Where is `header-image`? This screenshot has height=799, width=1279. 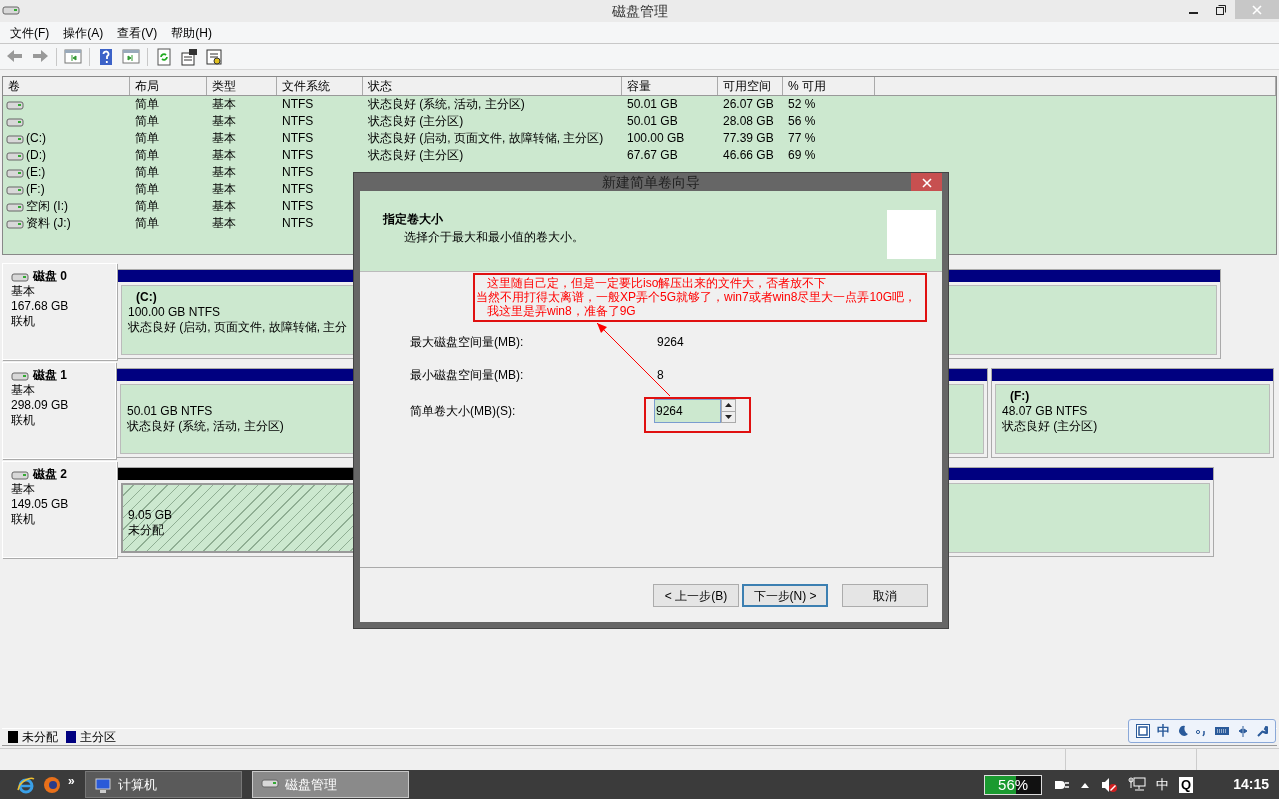
header-image is located at coordinates (911, 234).